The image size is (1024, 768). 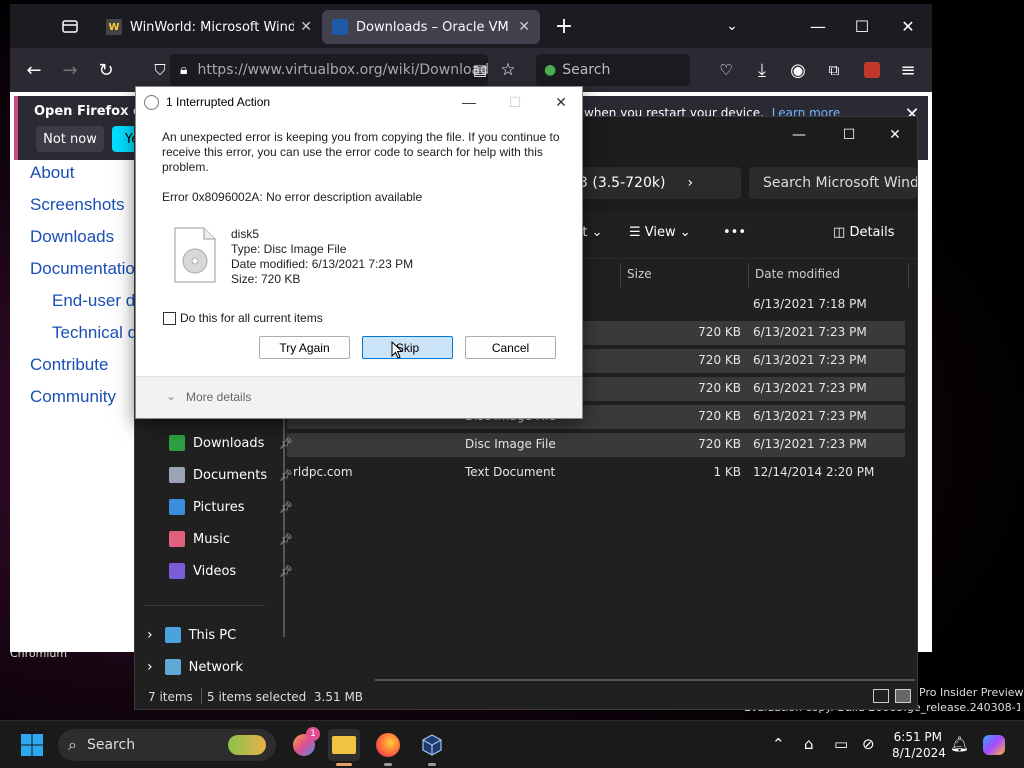 I want to click on volume-icon: ⊘, so click(x=868, y=744).